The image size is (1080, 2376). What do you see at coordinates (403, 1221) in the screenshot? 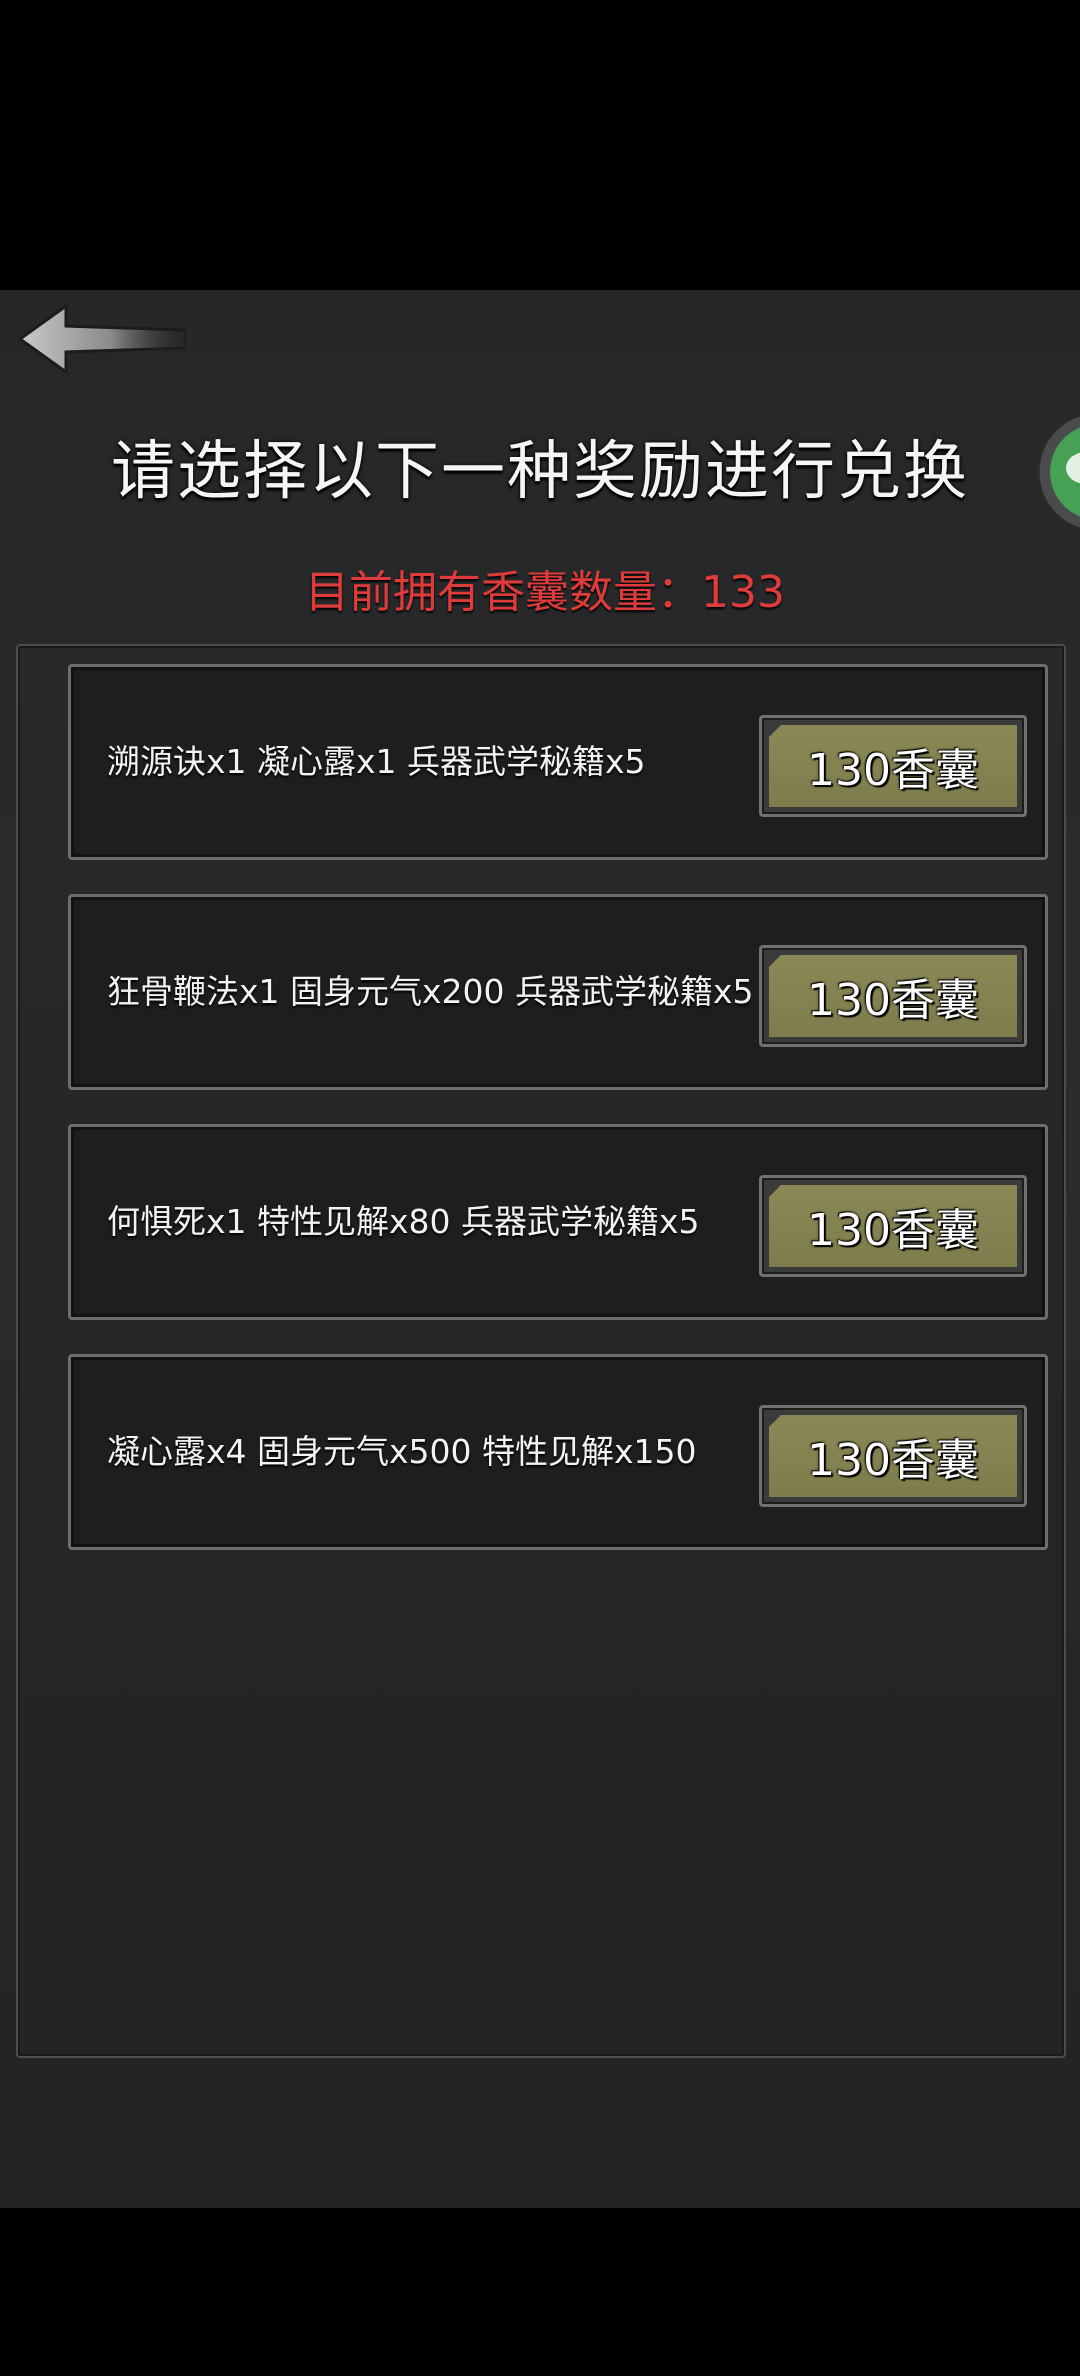
I see `reward-description: 何惧死x1 特性见解x80 兵器武学秘籍x5` at bounding box center [403, 1221].